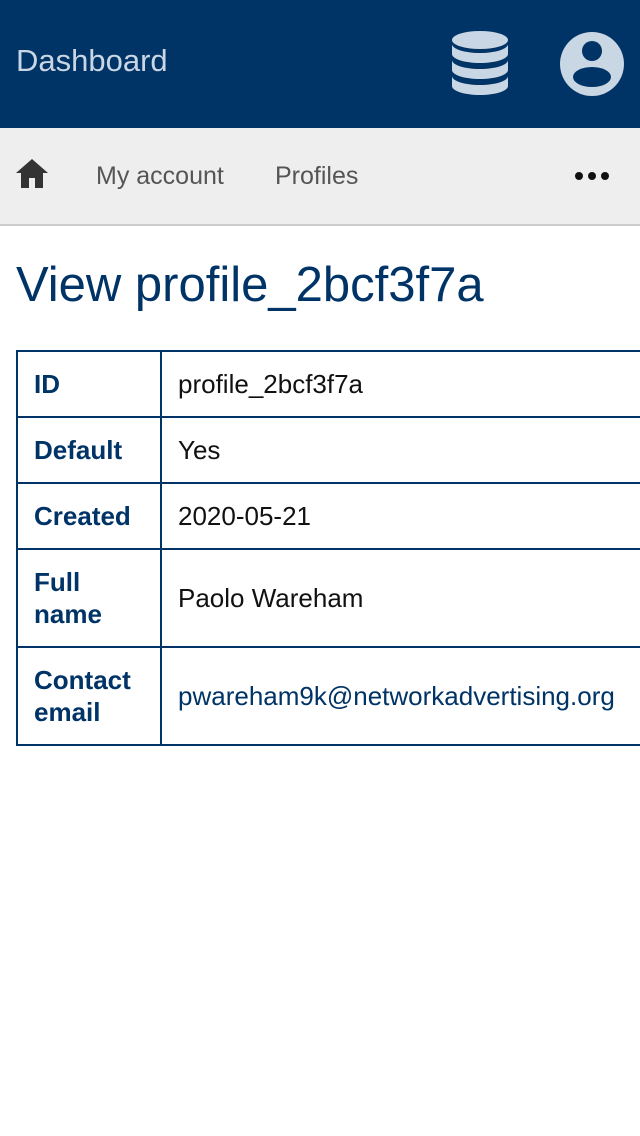 This screenshot has width=640, height=1136. What do you see at coordinates (89, 598) in the screenshot?
I see `row-label-full-name: Full name` at bounding box center [89, 598].